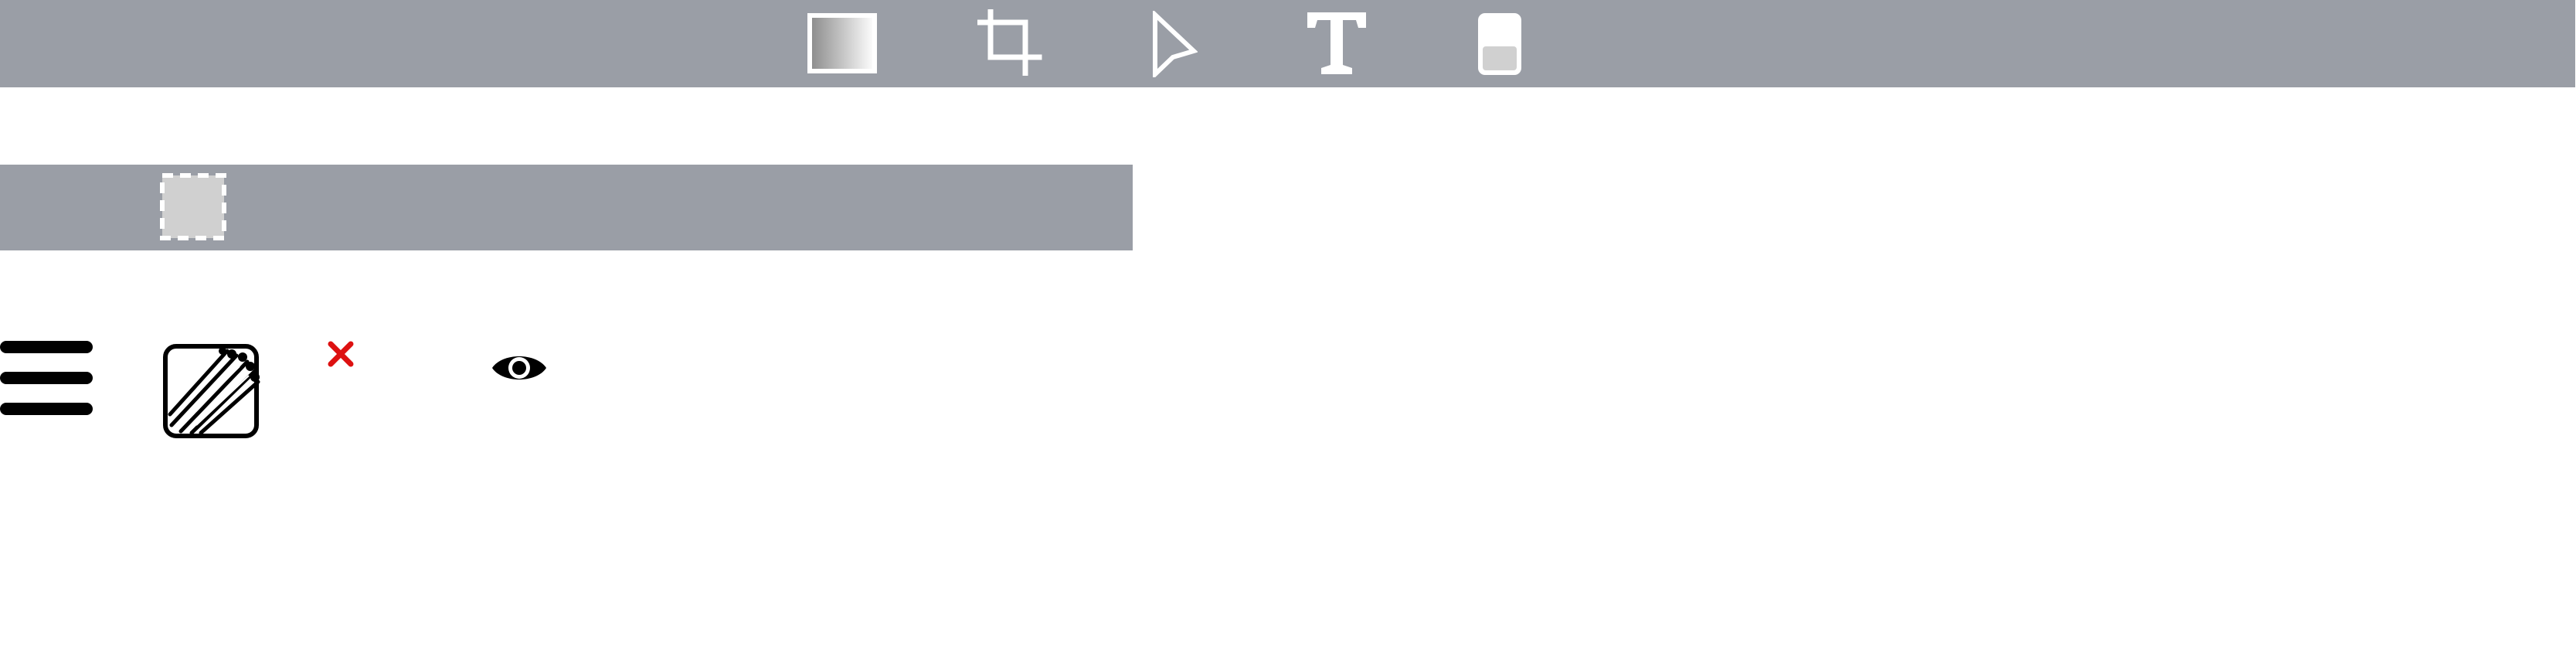 This screenshot has width=2576, height=657. What do you see at coordinates (193, 206) in the screenshot?
I see `selection-marquee-icon` at bounding box center [193, 206].